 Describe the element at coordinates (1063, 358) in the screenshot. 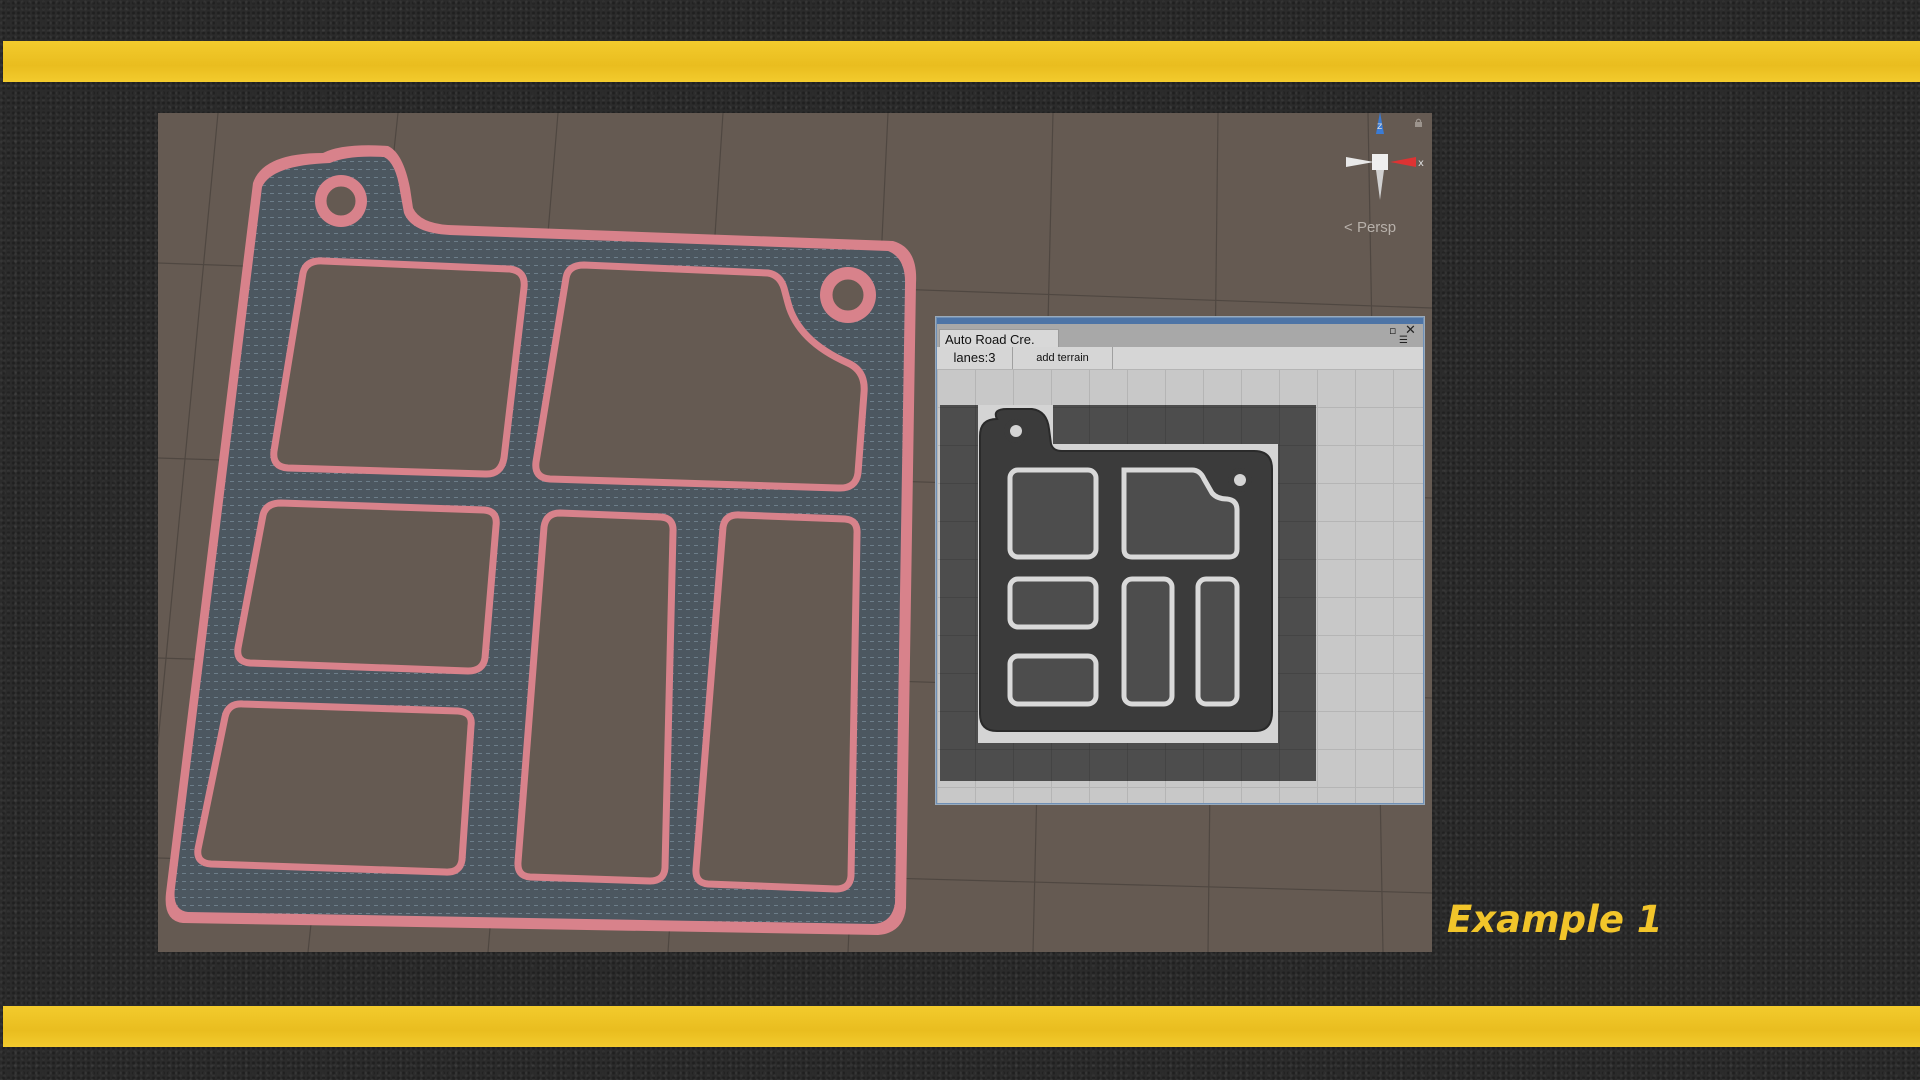

I see `add-terrain-button: add terrain` at that location.